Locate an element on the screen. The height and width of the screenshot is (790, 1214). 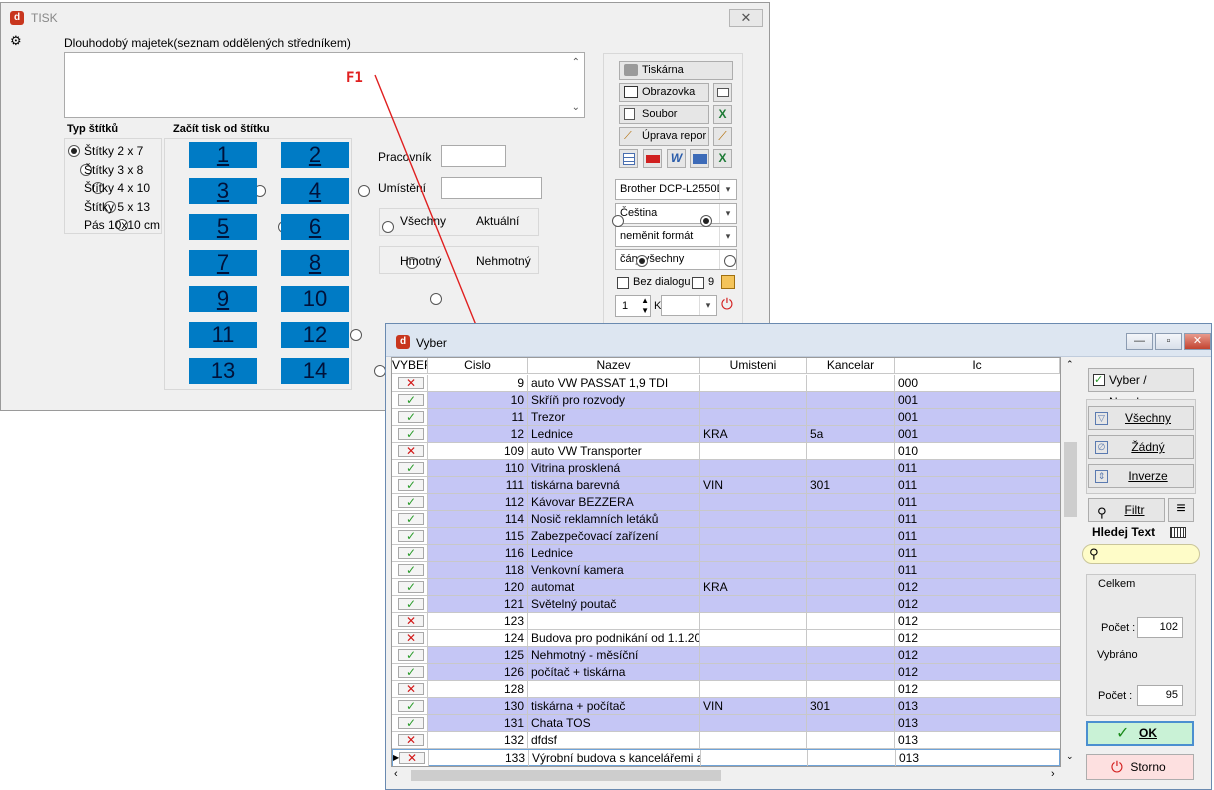
ok-button: ✓ OK is located at coordinates (1140, 733).